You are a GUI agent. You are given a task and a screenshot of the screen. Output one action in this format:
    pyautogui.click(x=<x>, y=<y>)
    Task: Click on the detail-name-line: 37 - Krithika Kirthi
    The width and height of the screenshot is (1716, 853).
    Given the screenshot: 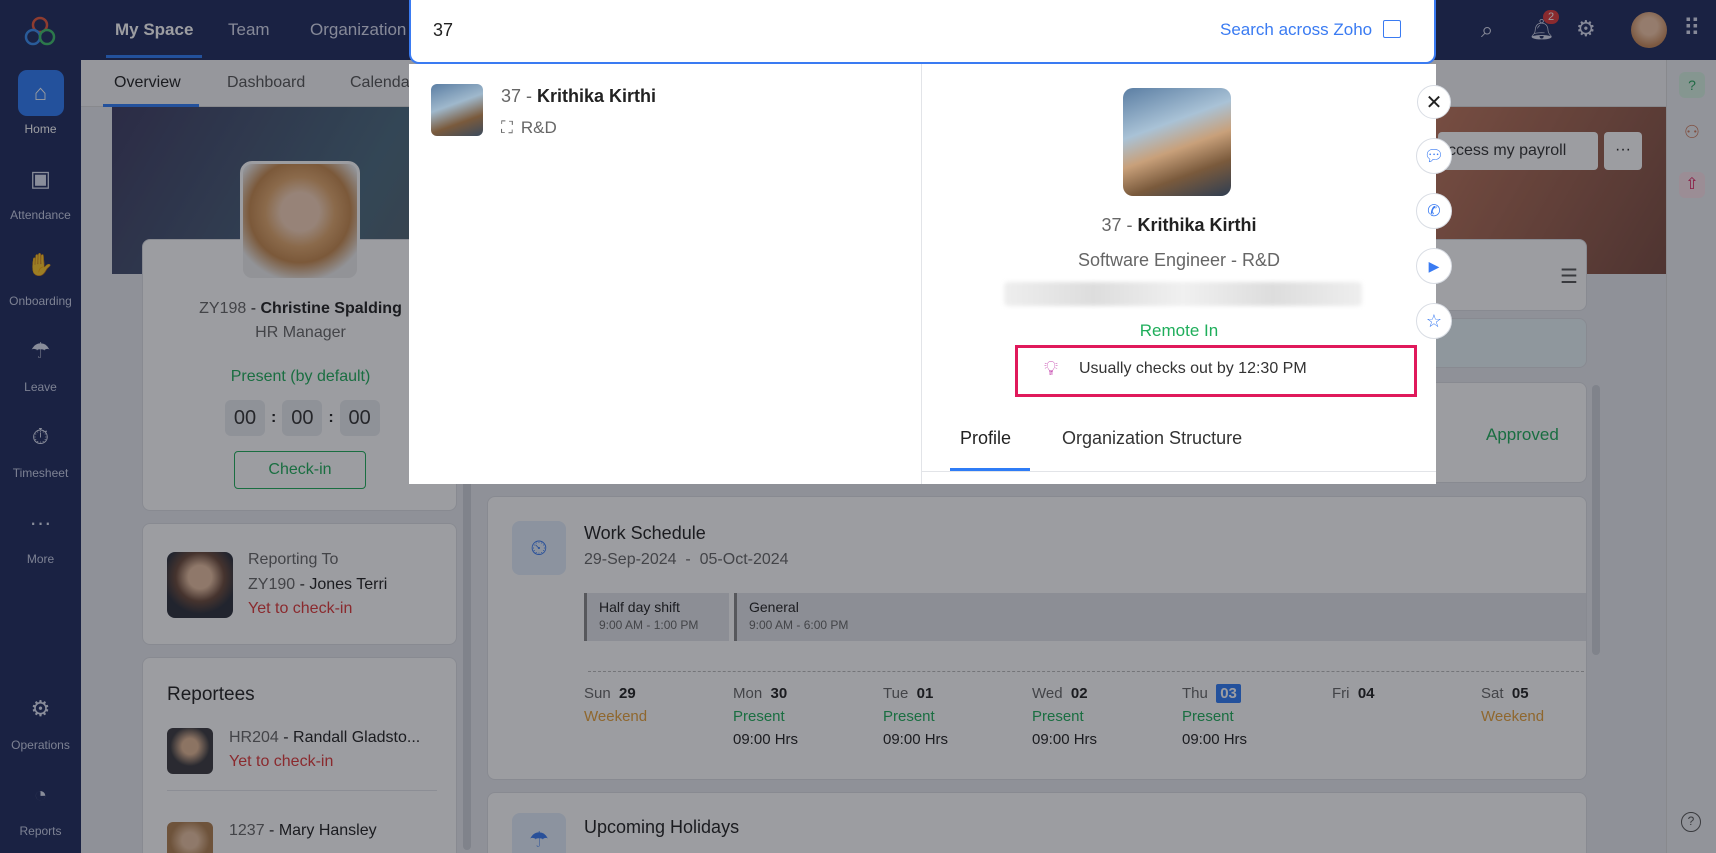 What is the action you would take?
    pyautogui.click(x=1179, y=225)
    